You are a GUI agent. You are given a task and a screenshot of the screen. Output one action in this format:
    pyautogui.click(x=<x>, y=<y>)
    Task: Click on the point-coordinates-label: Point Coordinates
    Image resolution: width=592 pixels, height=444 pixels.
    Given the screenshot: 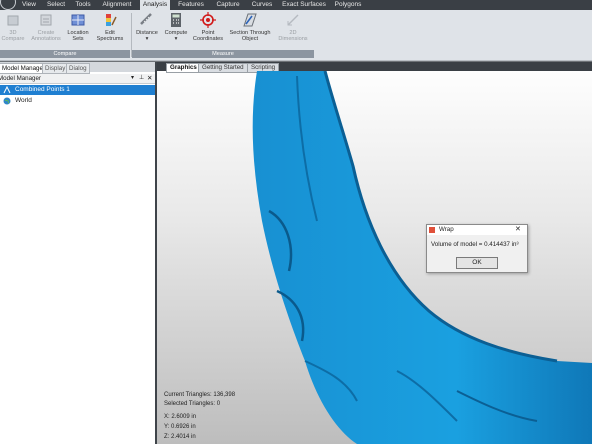 What is the action you would take?
    pyautogui.click(x=208, y=36)
    